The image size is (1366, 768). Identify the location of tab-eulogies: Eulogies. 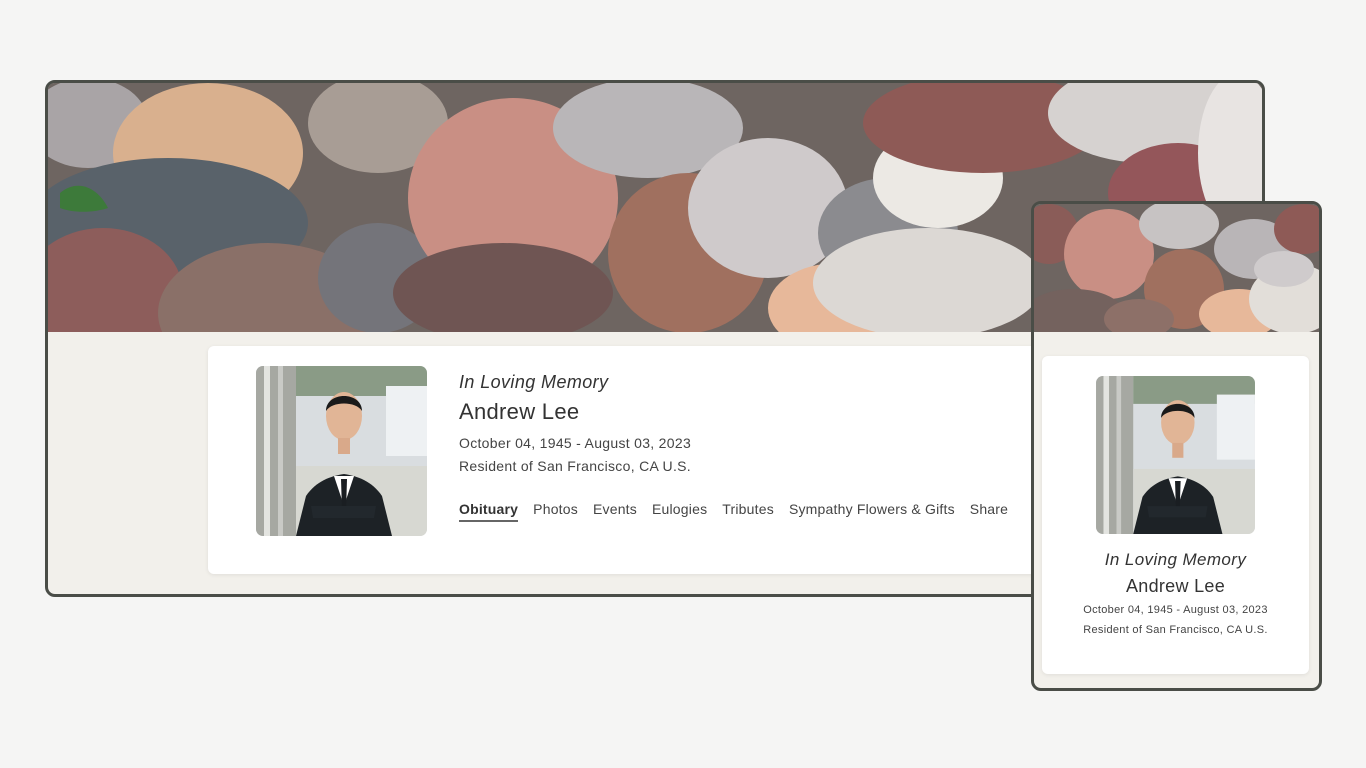
(679, 511).